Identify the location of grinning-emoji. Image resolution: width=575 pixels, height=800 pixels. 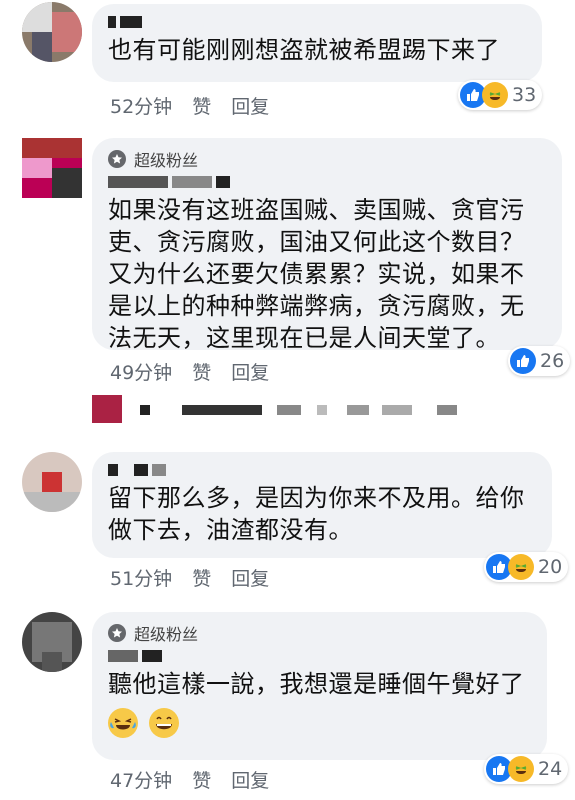
(164, 723).